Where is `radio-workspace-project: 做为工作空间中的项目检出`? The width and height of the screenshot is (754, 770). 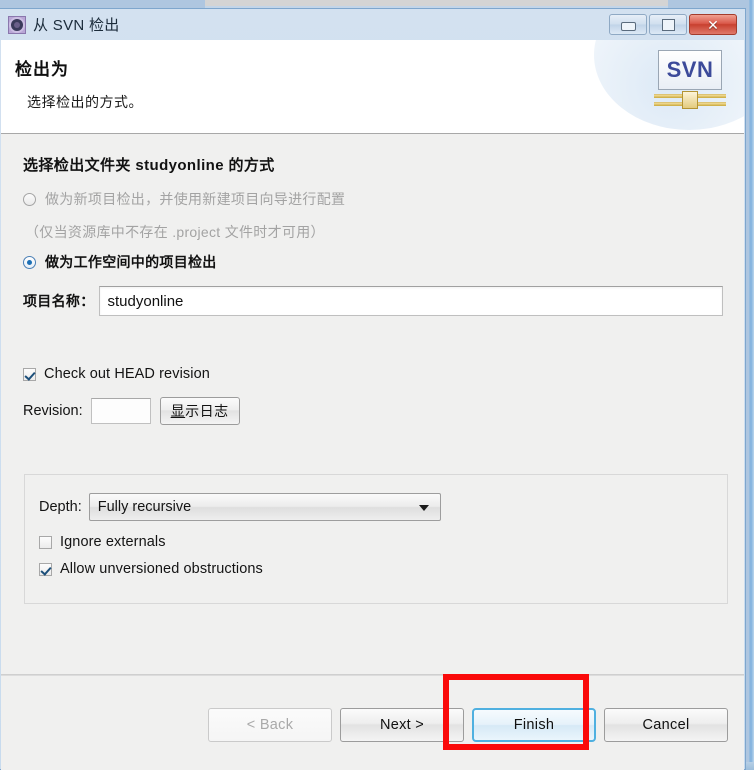
radio-workspace-project: 做为工作空间中的项目检出 is located at coordinates (120, 262).